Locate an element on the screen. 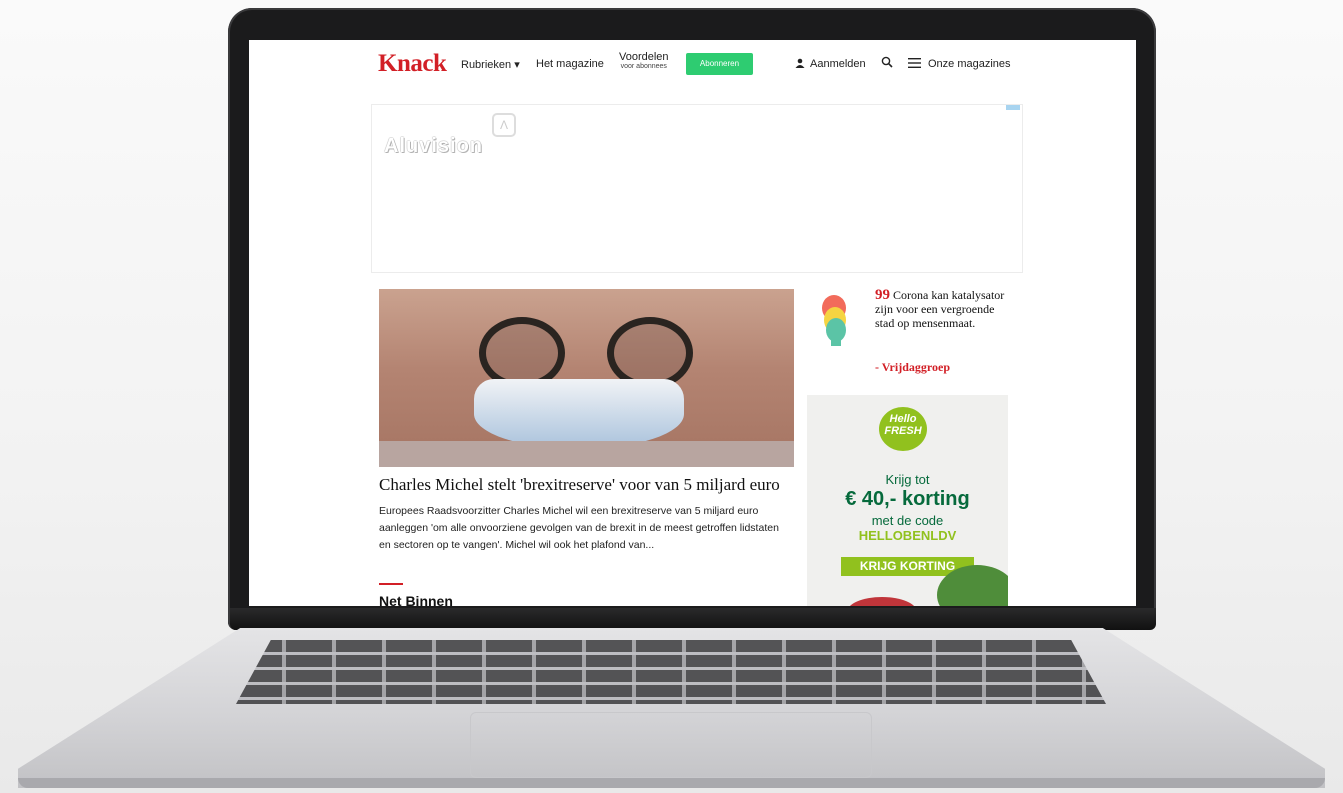 This screenshot has width=1343, height=793. user-icon is located at coordinates (800, 63).